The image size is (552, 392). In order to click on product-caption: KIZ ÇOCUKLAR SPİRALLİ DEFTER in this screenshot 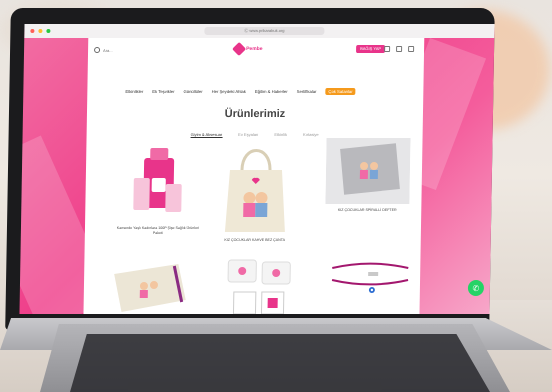, I will do `click(367, 210)`.